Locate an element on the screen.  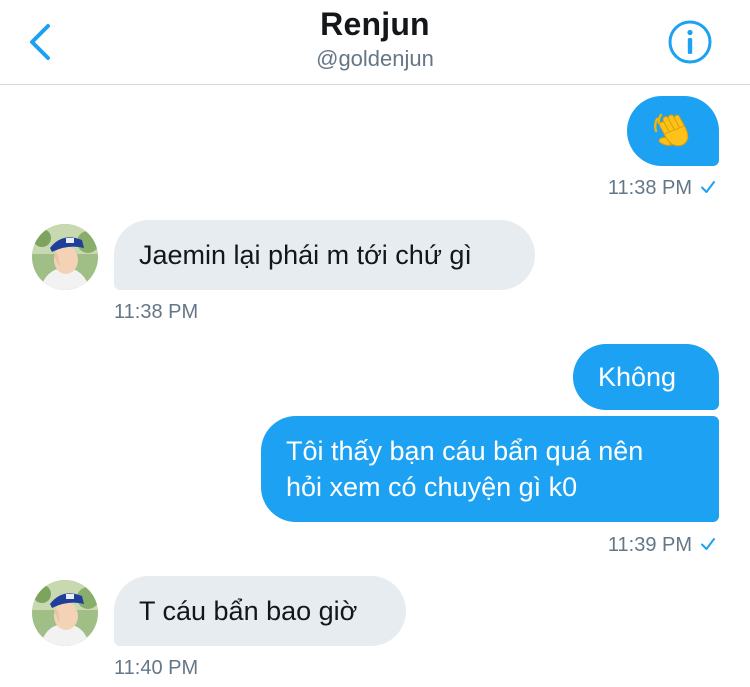
message-text: Không is located at coordinates (637, 377).